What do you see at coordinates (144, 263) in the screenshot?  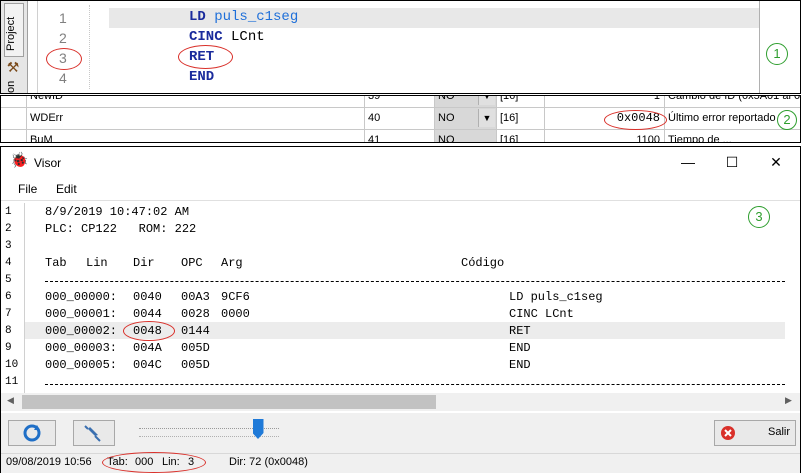 I see `col-dir-header: Dir` at bounding box center [144, 263].